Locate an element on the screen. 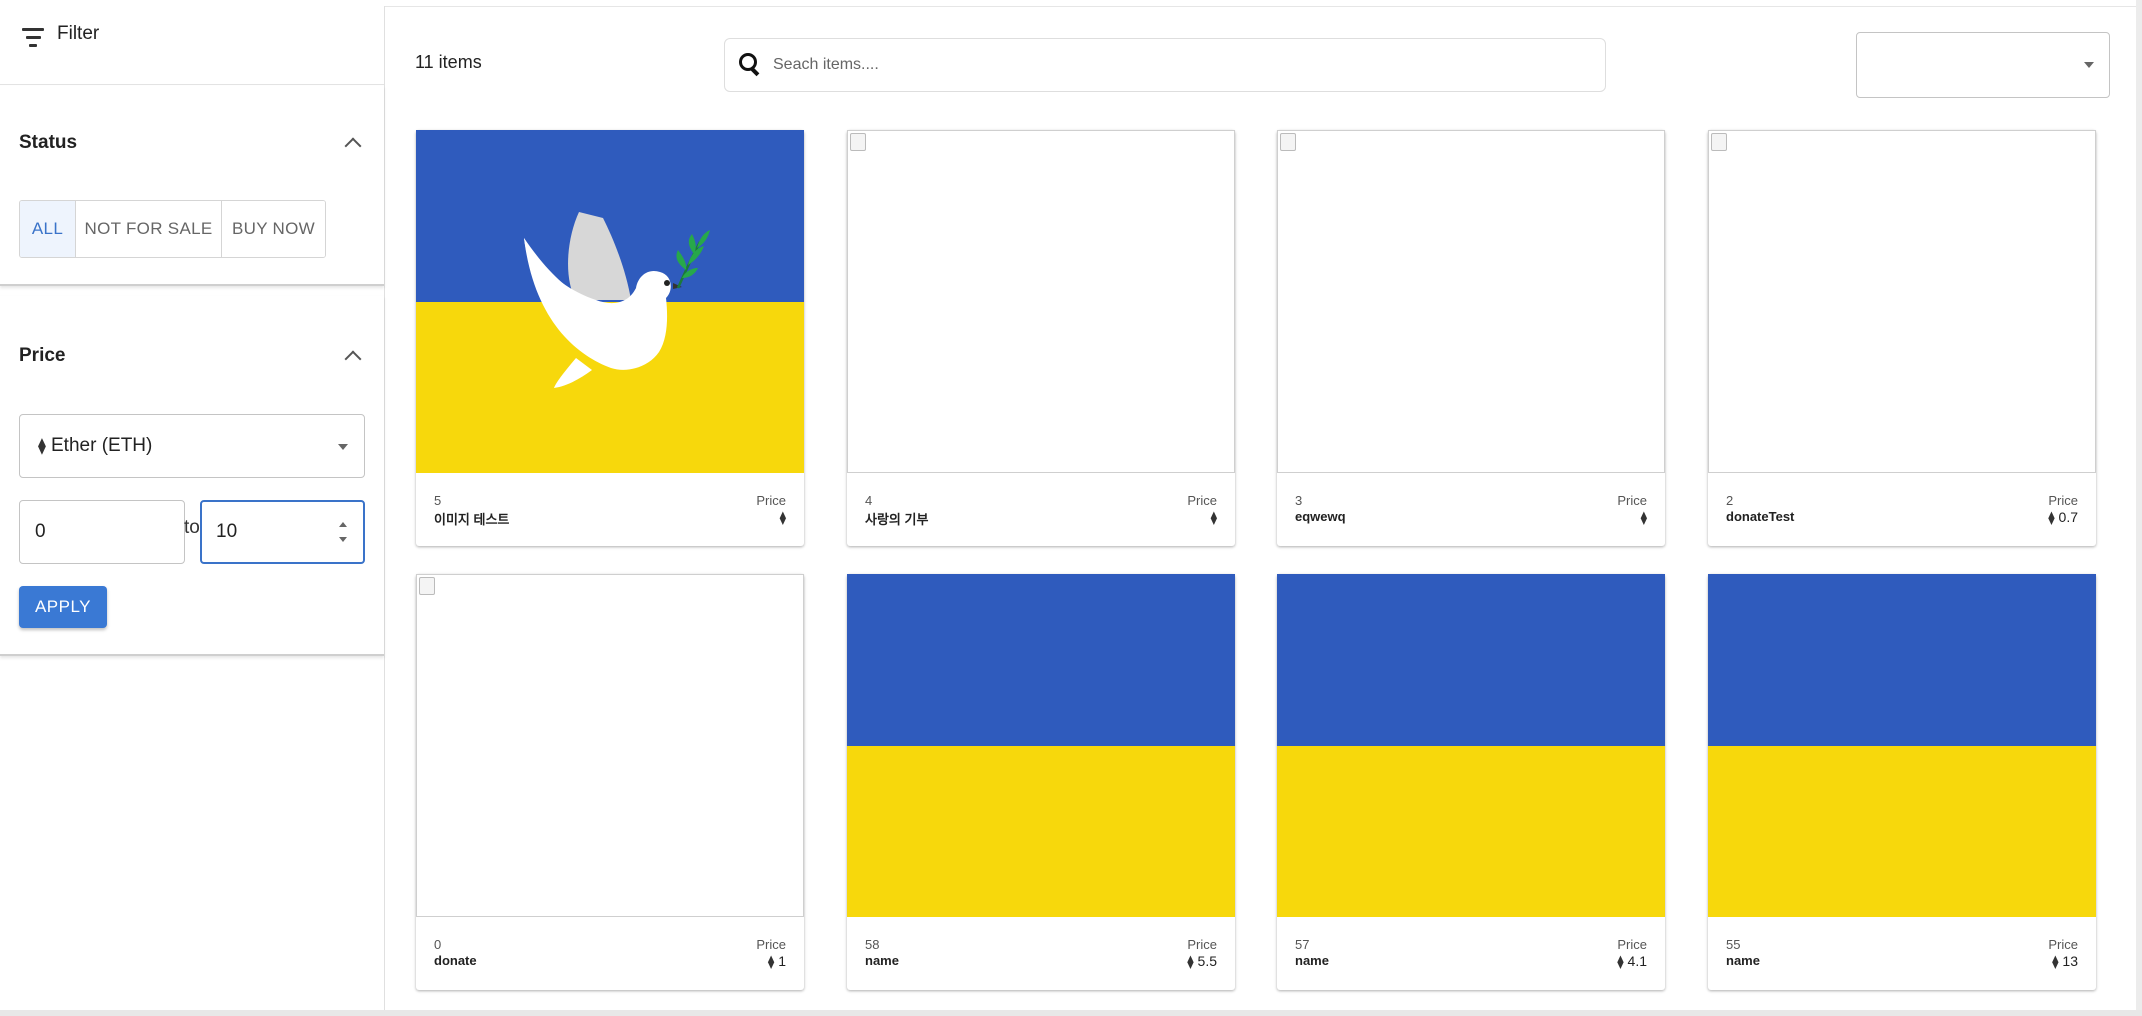  nft-card: 57 name Price ⧫ 4.1 is located at coordinates (1471, 782).